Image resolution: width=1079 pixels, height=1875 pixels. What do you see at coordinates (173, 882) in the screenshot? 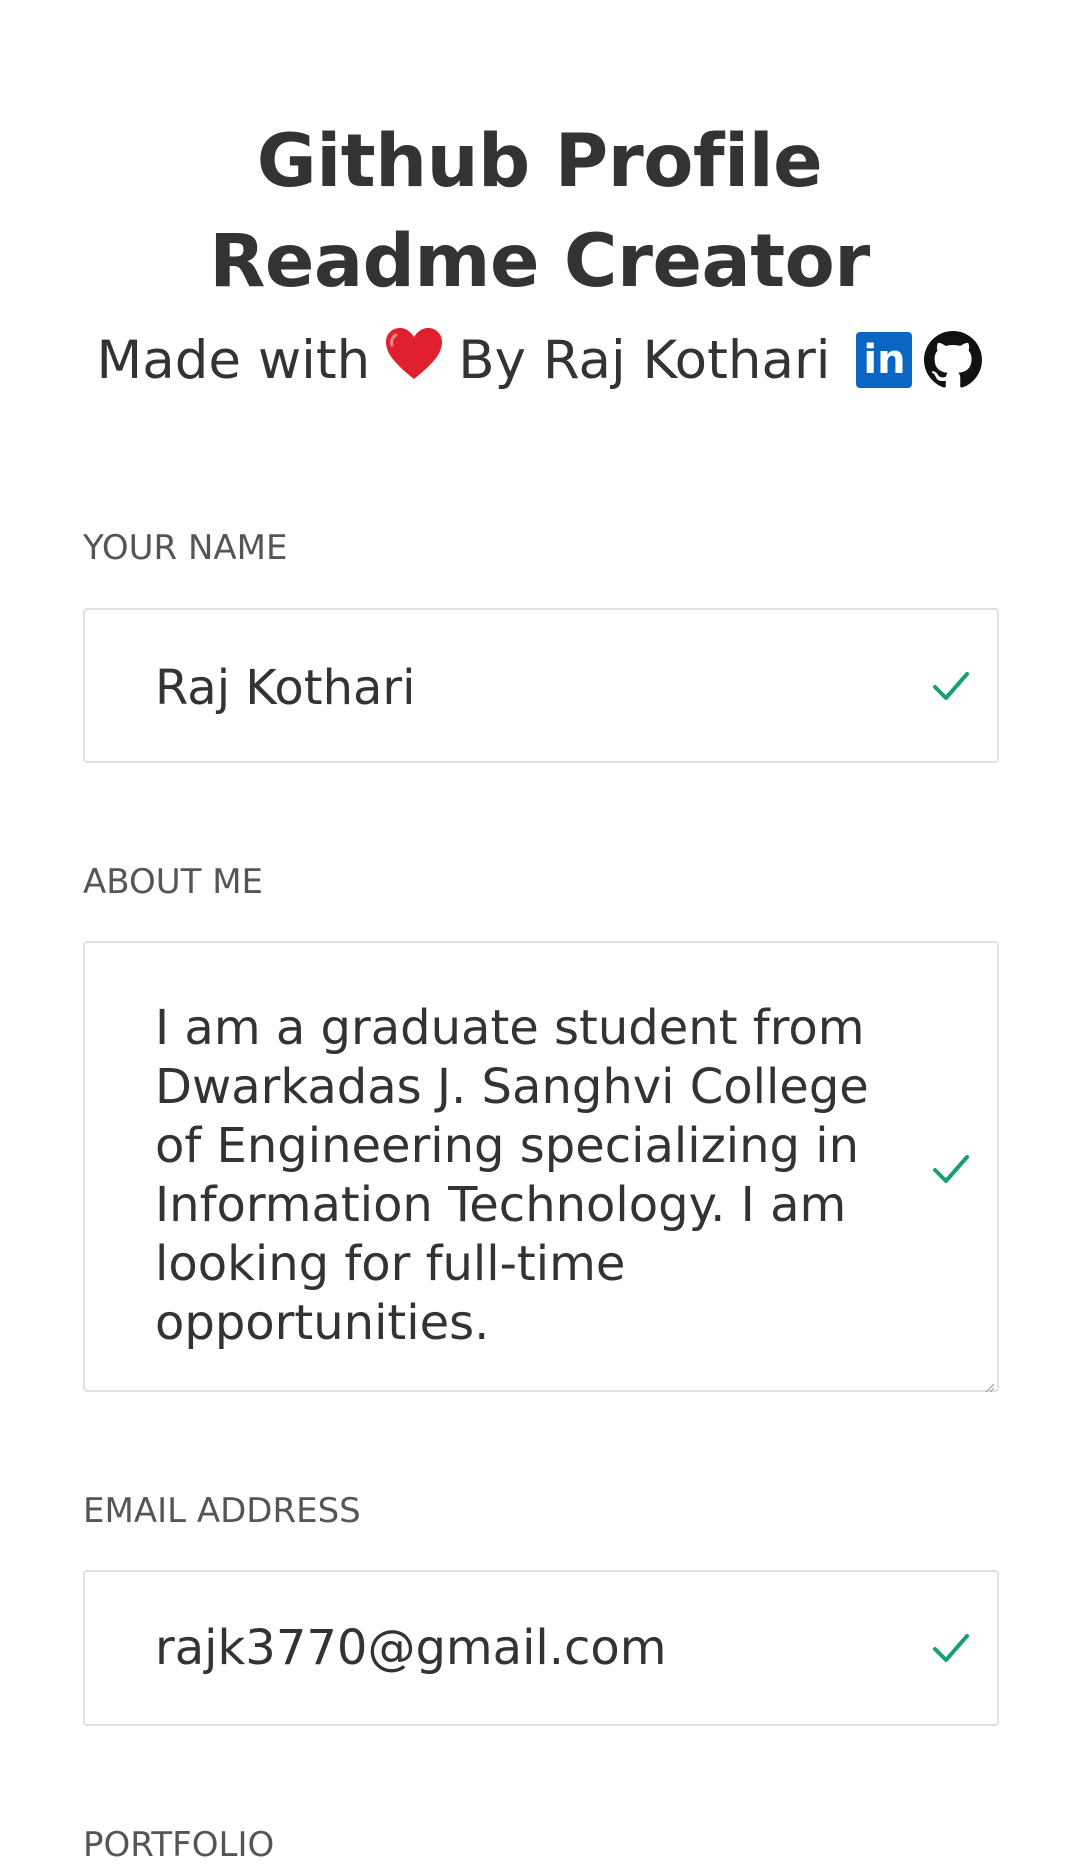
I see `about-label: ABOUT ME` at bounding box center [173, 882].